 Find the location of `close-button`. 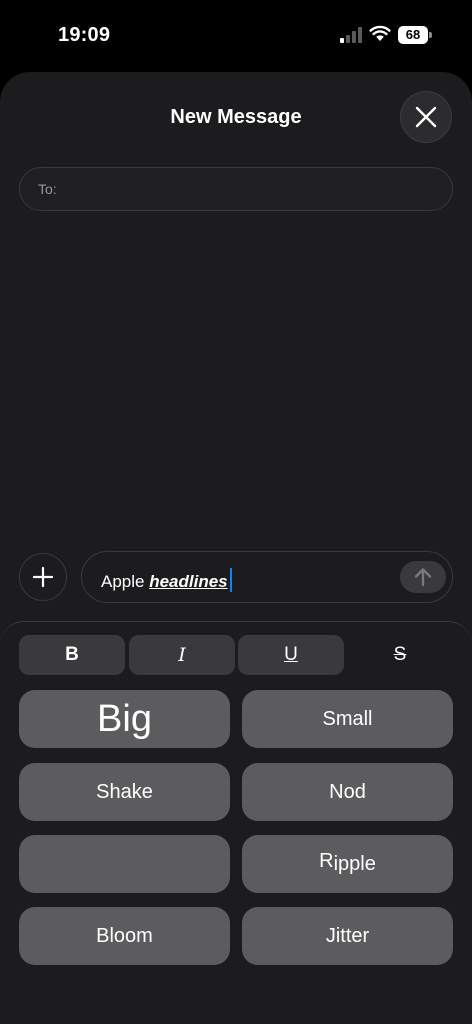

close-button is located at coordinates (426, 117).